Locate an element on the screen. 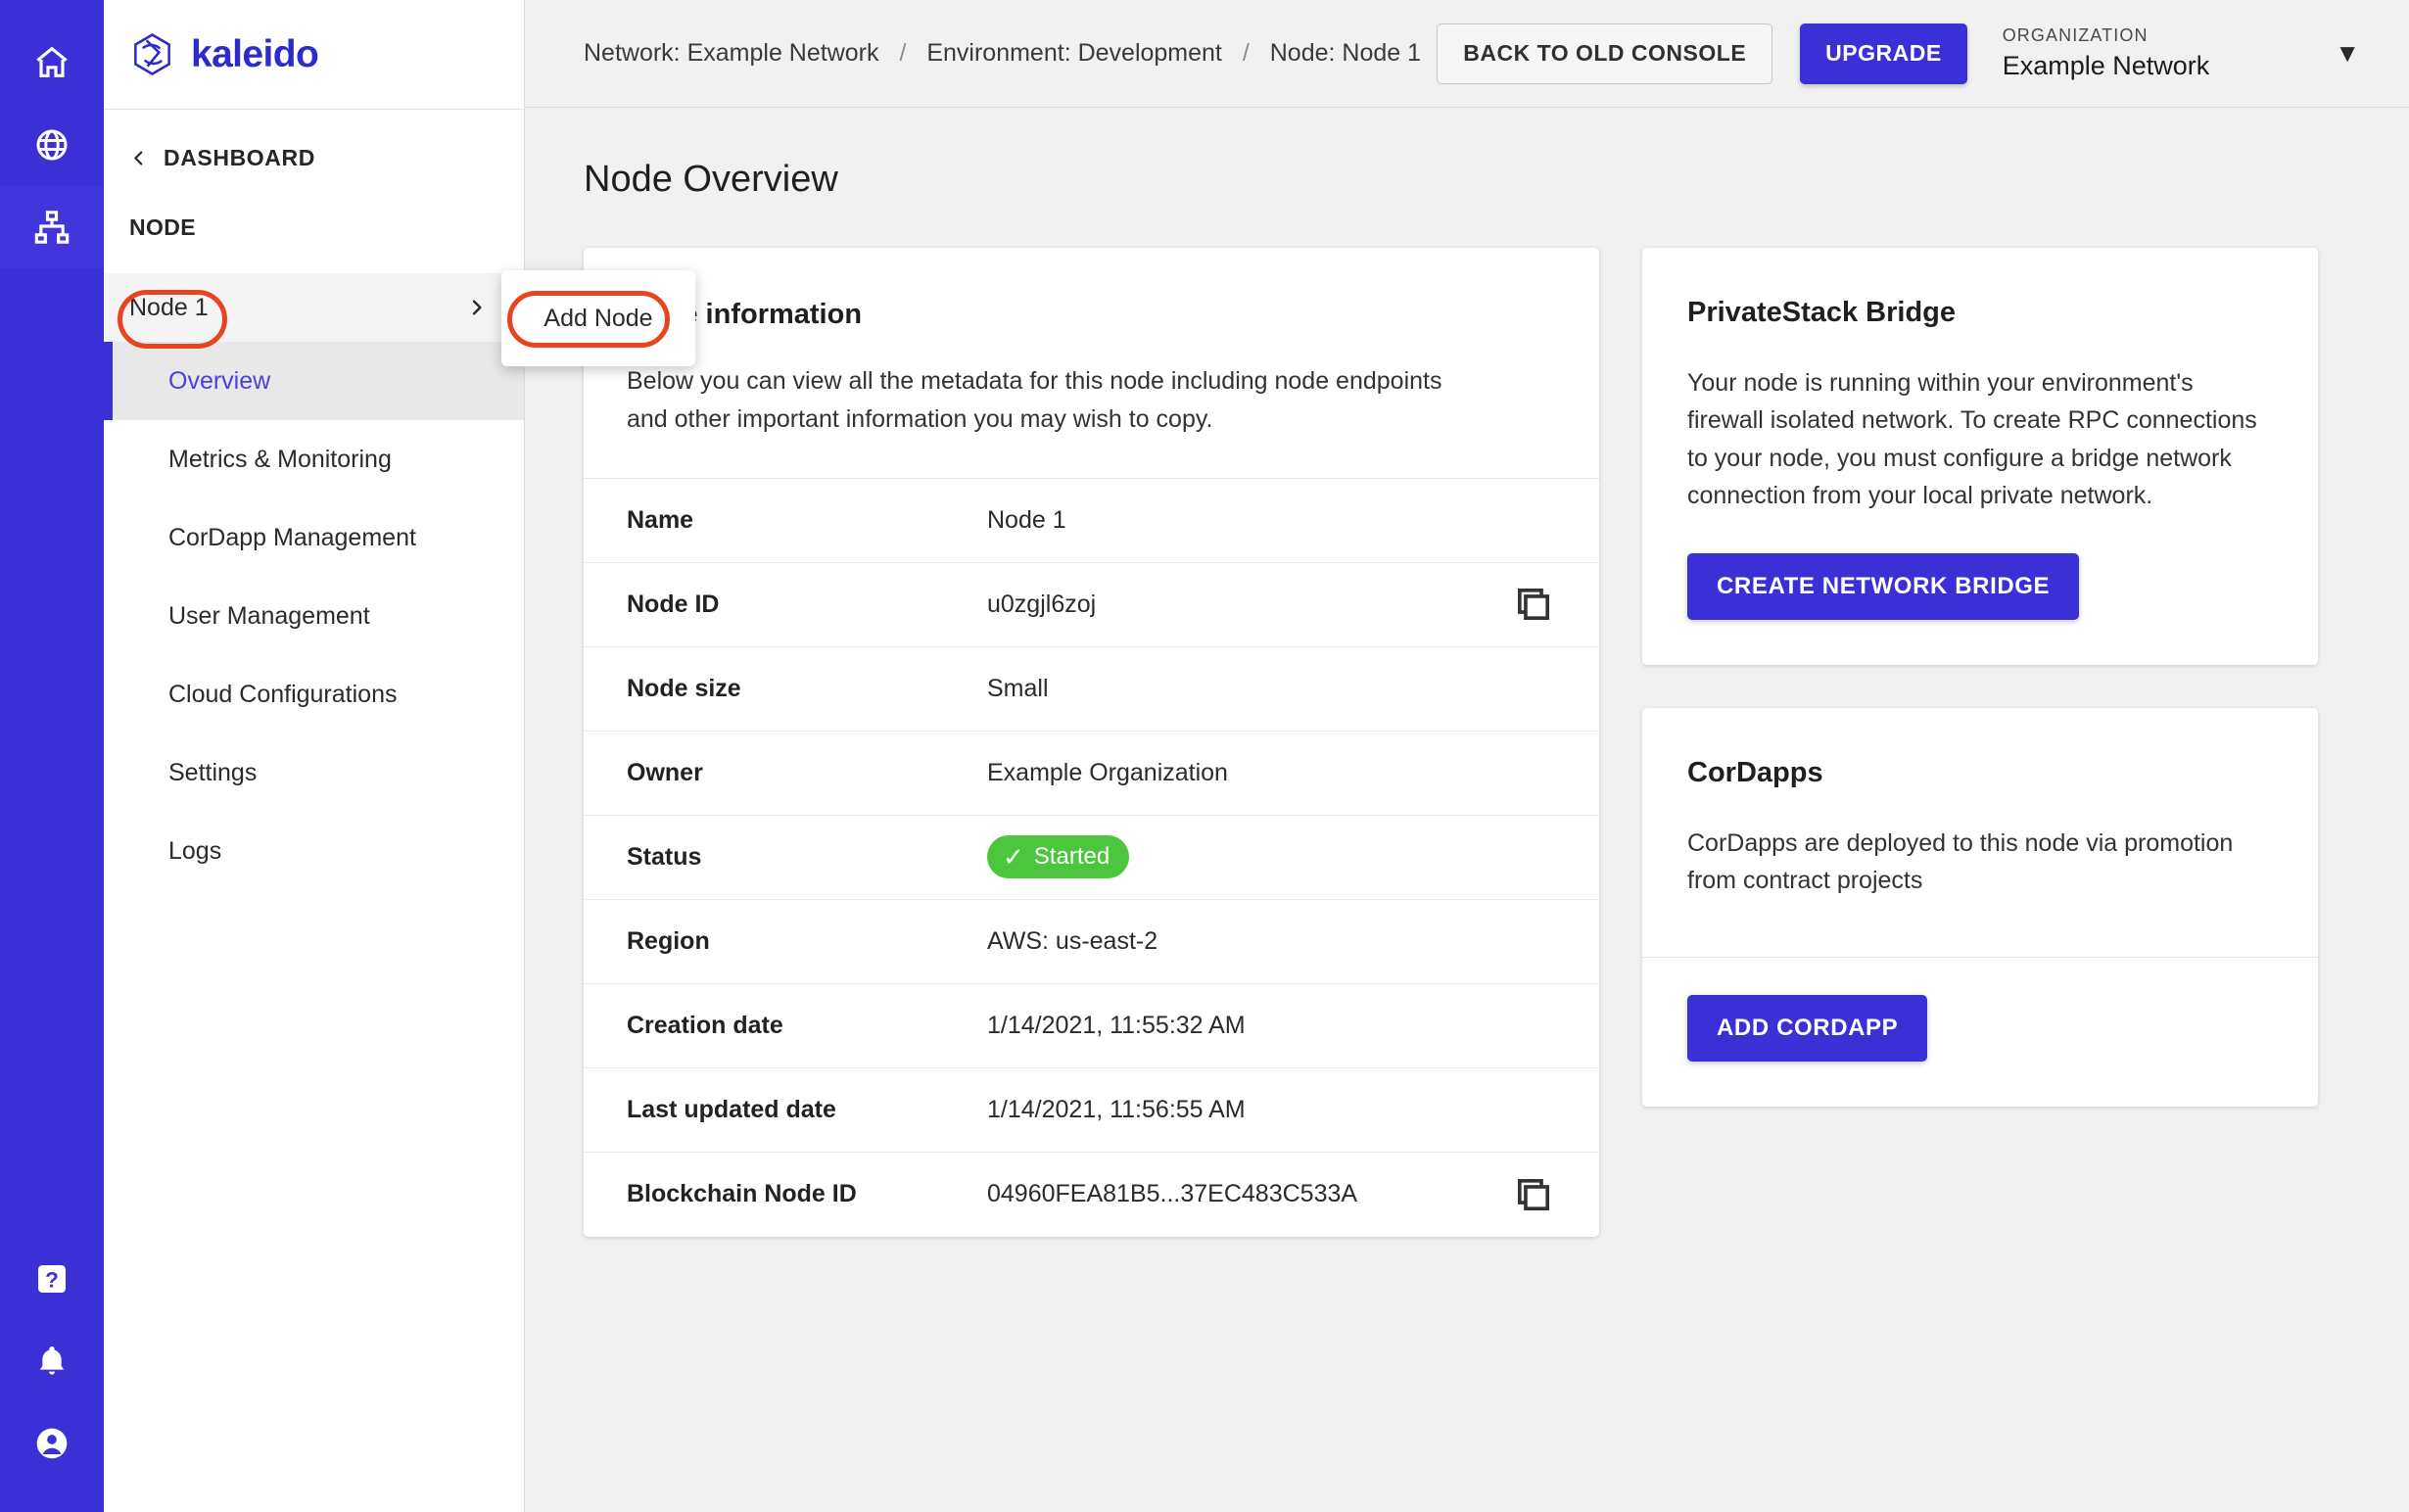 The height and width of the screenshot is (1512, 2409). sidebar-item-label: Cloud Configurations is located at coordinates (283, 694).